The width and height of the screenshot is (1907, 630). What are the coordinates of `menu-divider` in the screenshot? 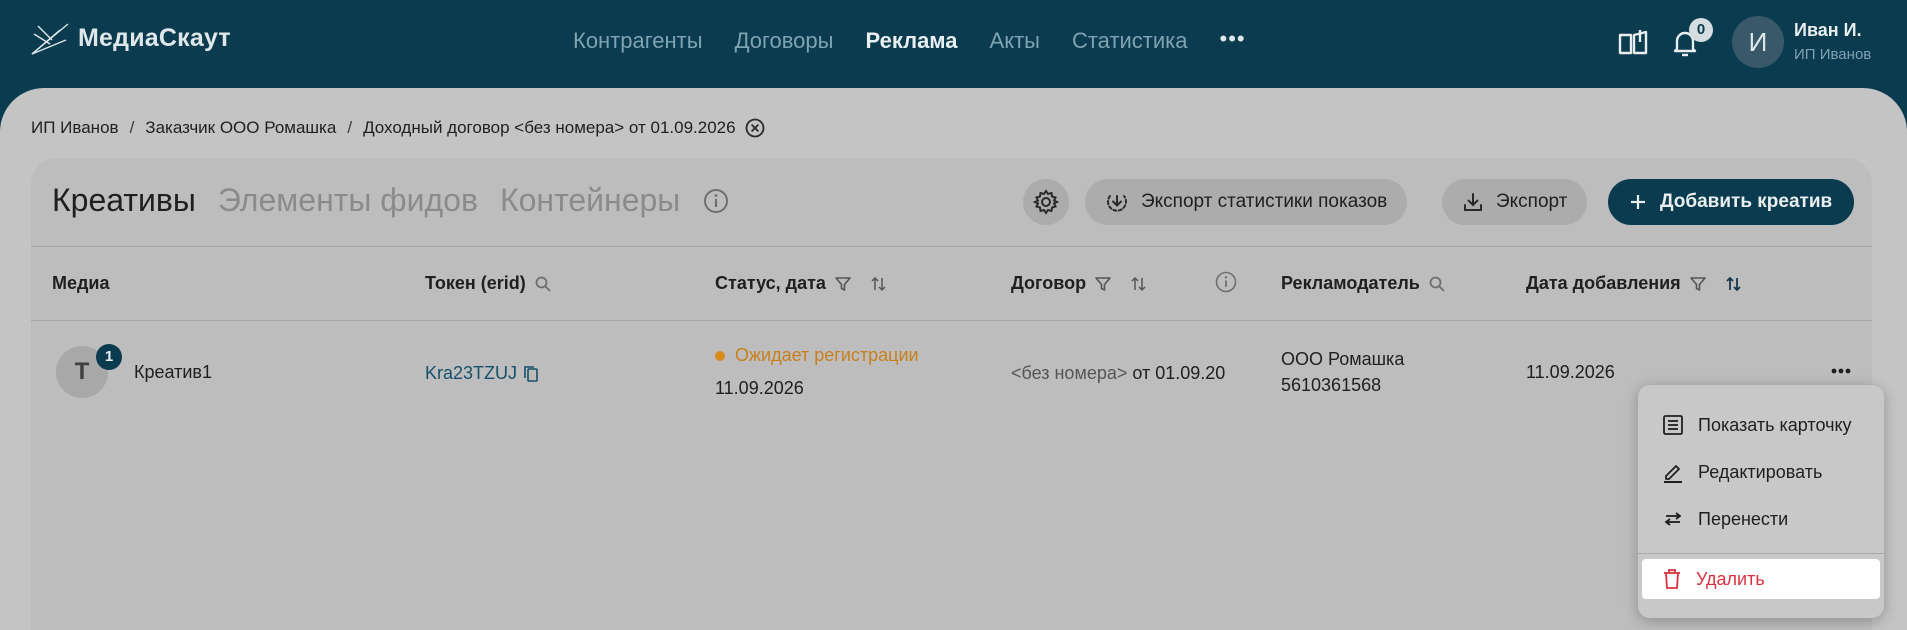 It's located at (1761, 553).